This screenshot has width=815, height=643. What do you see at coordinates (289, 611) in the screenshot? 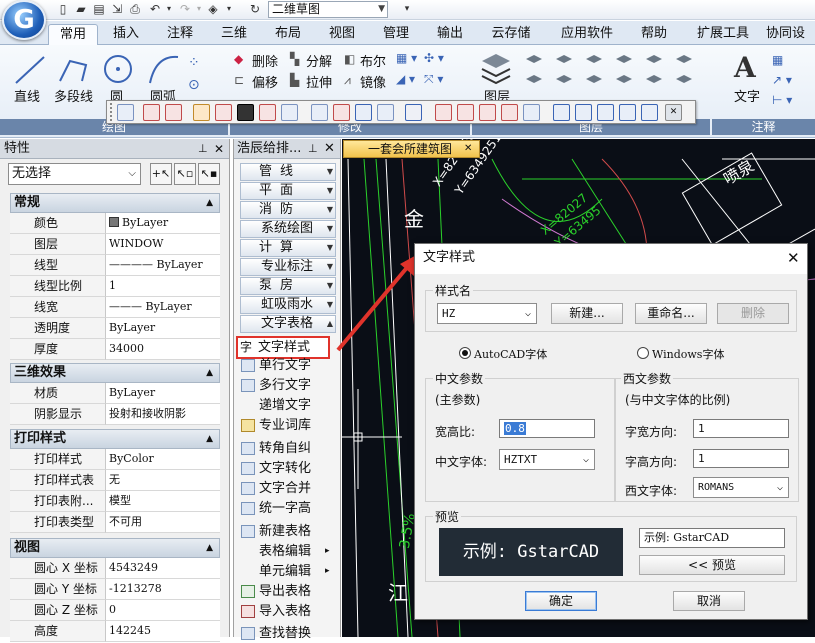
I see `palette-item-import-table: 导入表格` at bounding box center [289, 611].